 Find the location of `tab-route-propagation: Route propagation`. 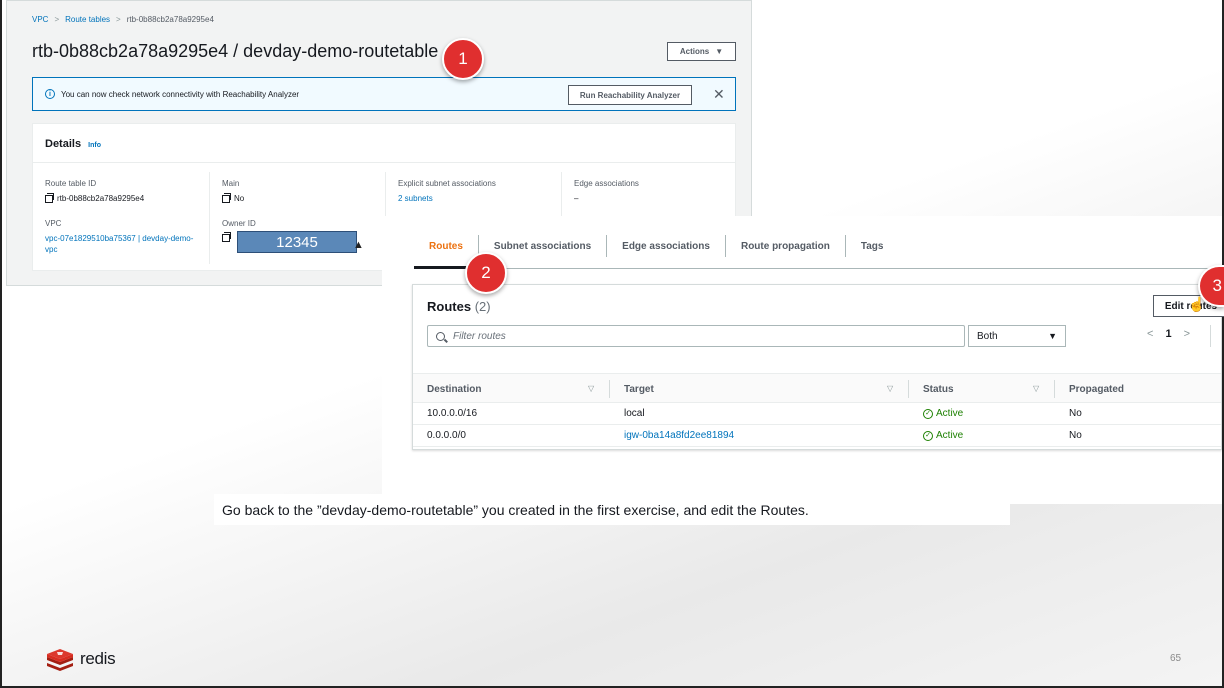

tab-route-propagation: Route propagation is located at coordinates (786, 246).